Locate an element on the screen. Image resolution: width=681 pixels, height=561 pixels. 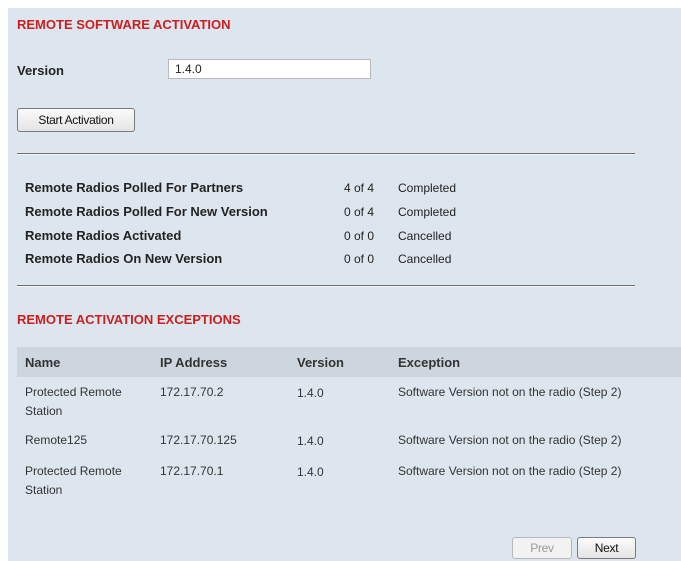
cell-ip: 172.17.70.1 is located at coordinates (192, 471).